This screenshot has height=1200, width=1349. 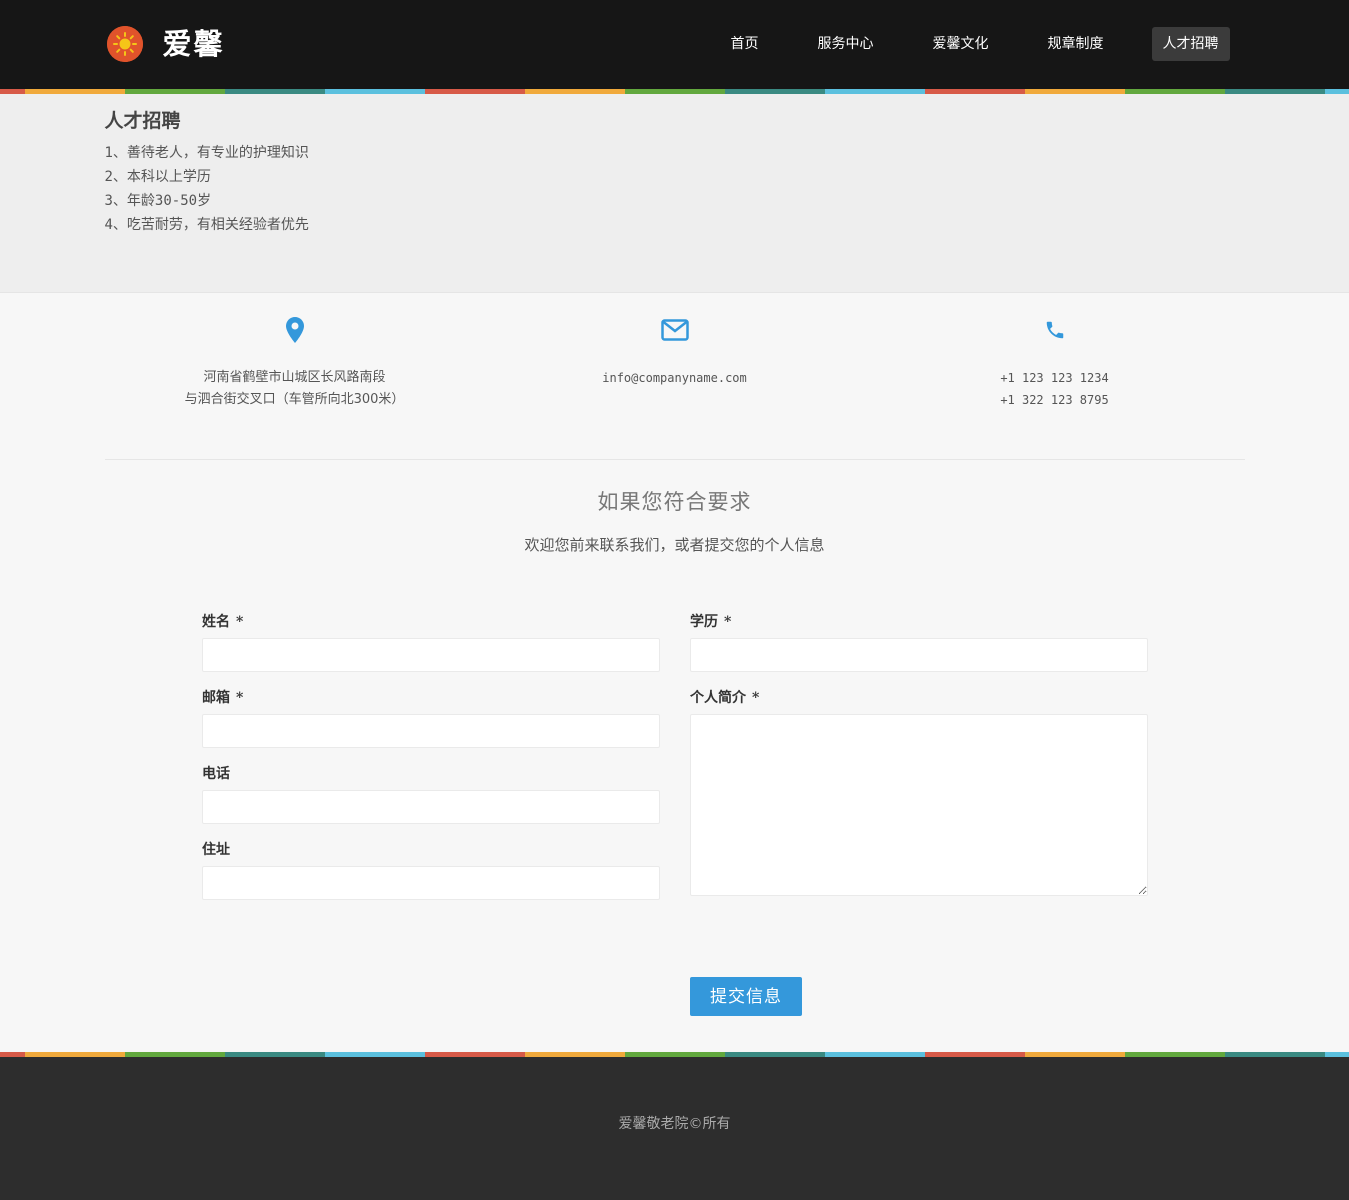 I want to click on name-label: 姓名 *, so click(x=223, y=622).